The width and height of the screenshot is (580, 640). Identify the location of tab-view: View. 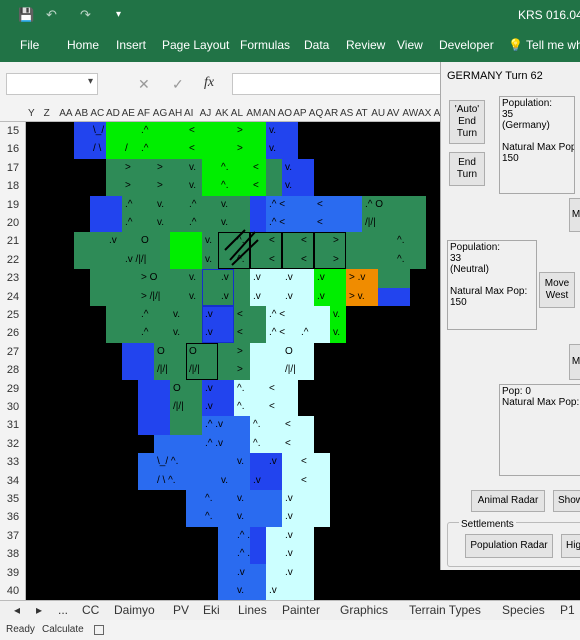
(410, 45).